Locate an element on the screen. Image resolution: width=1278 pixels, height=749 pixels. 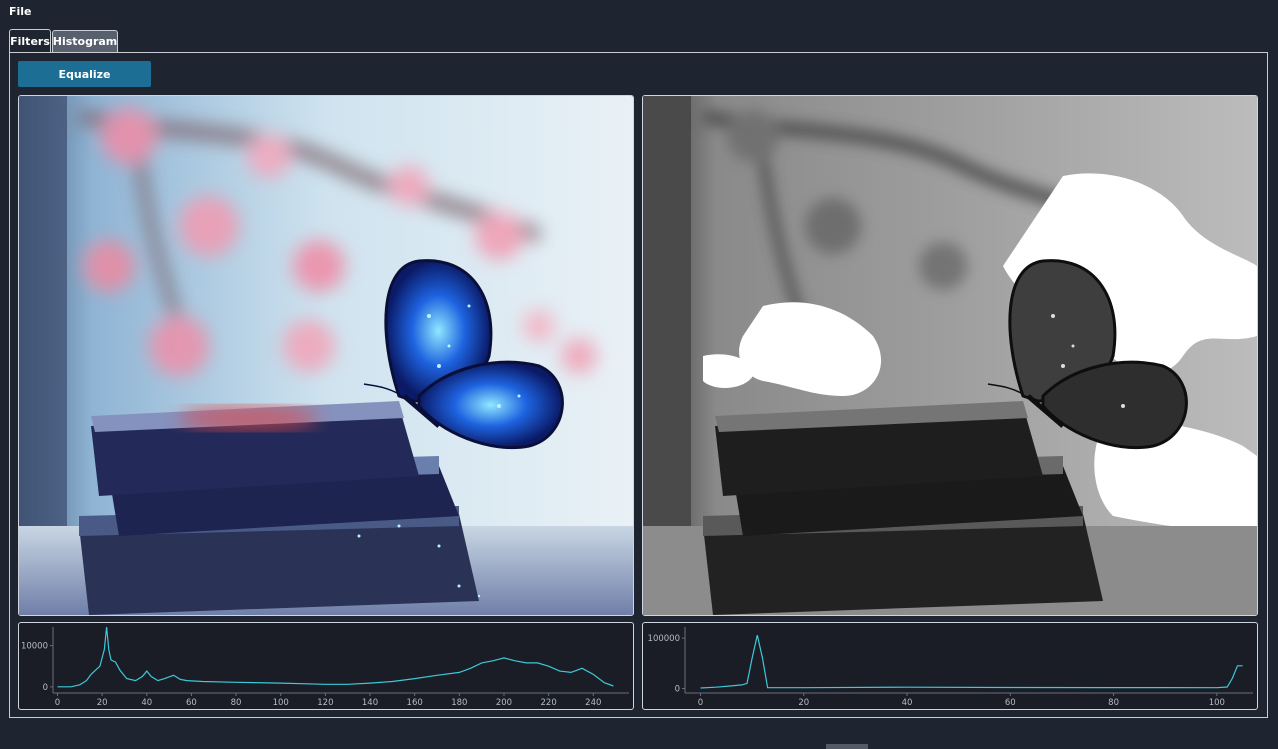
x-tick-label: 140 is located at coordinates (370, 703).